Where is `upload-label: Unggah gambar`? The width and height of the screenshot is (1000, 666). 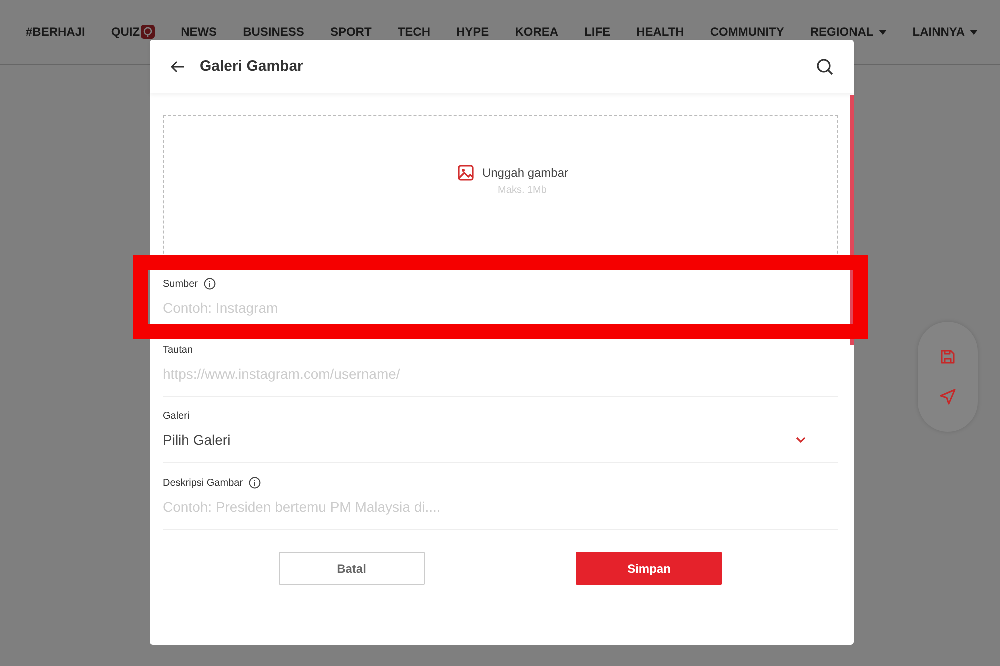 upload-label: Unggah gambar is located at coordinates (525, 173).